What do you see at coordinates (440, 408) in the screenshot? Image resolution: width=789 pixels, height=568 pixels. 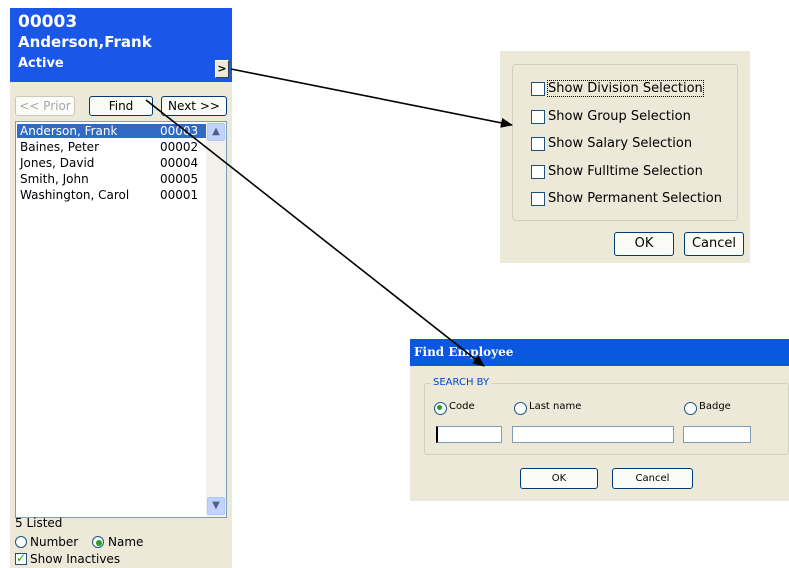 I see `search-code-radio` at bounding box center [440, 408].